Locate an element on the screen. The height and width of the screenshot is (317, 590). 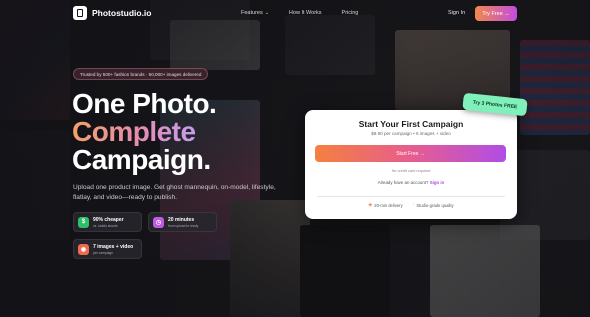
nav-item-pricing: Pricing is located at coordinates (350, 13).